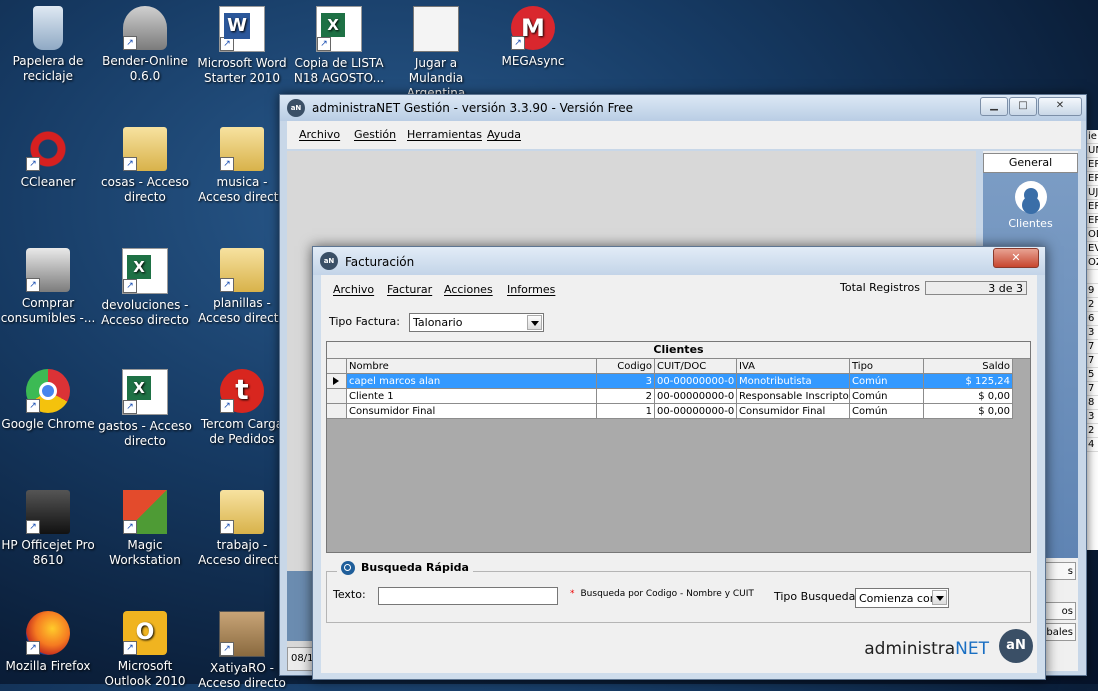 This screenshot has height=691, width=1098. Describe the element at coordinates (1030, 163) in the screenshot. I see `tab-general: General` at that location.